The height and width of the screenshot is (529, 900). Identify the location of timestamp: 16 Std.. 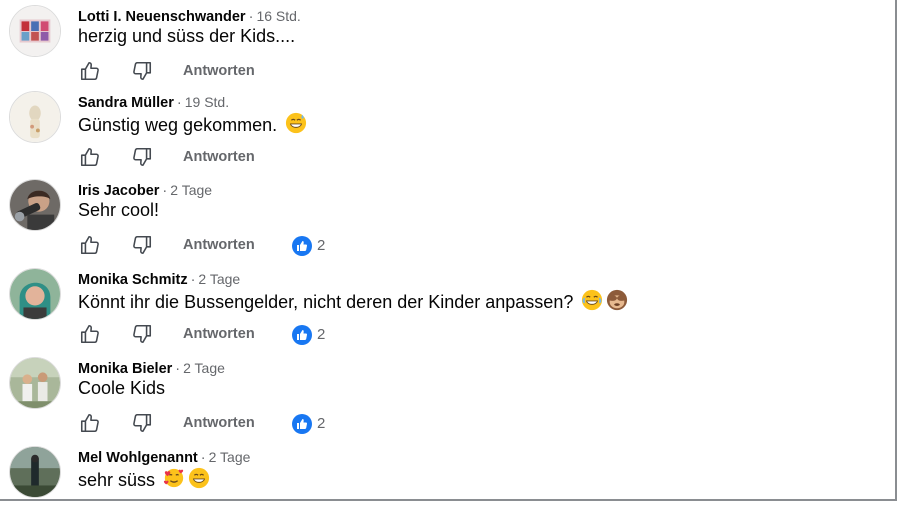
(278, 16).